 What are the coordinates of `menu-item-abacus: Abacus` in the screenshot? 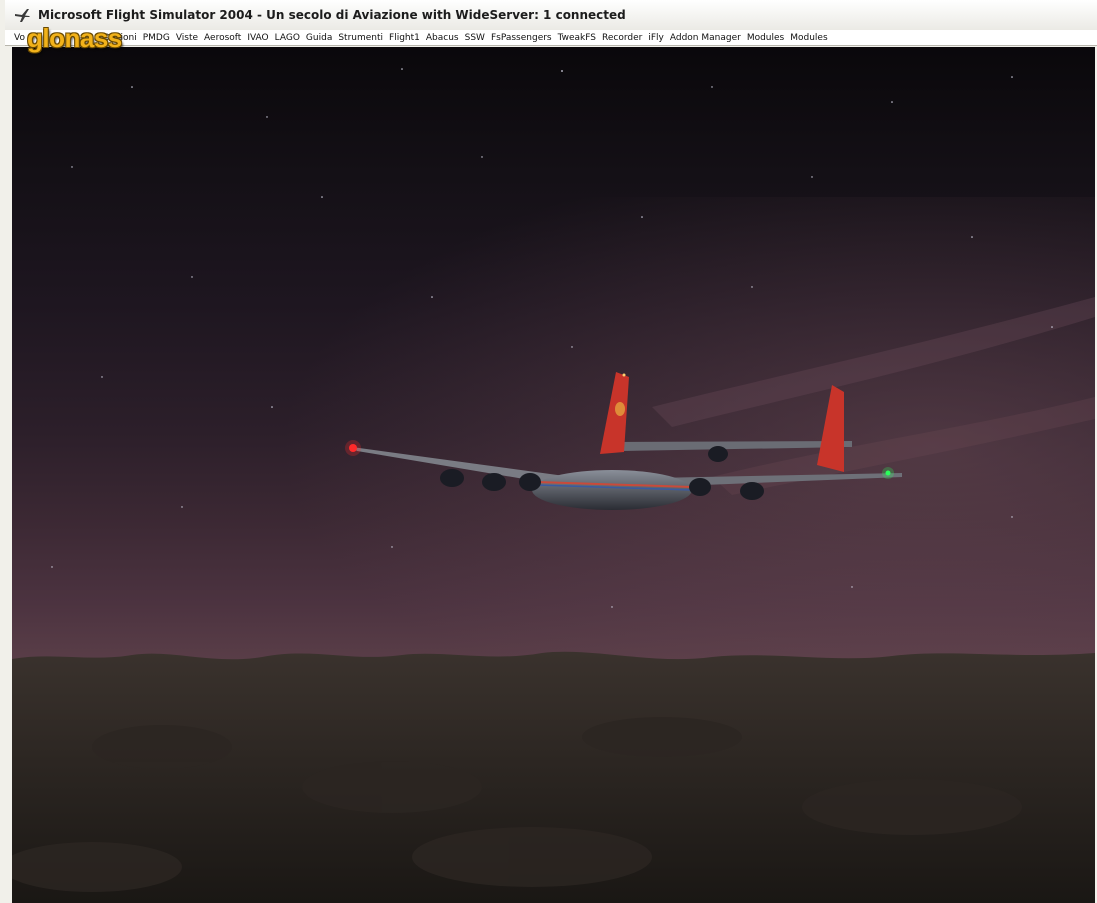 It's located at (442, 38).